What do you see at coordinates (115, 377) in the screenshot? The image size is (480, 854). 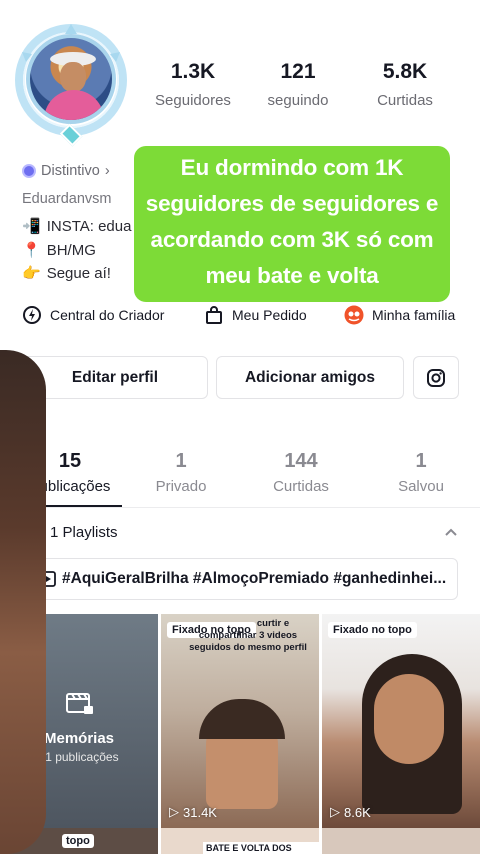 I see `edit-profile-button: Editar perfil` at bounding box center [115, 377].